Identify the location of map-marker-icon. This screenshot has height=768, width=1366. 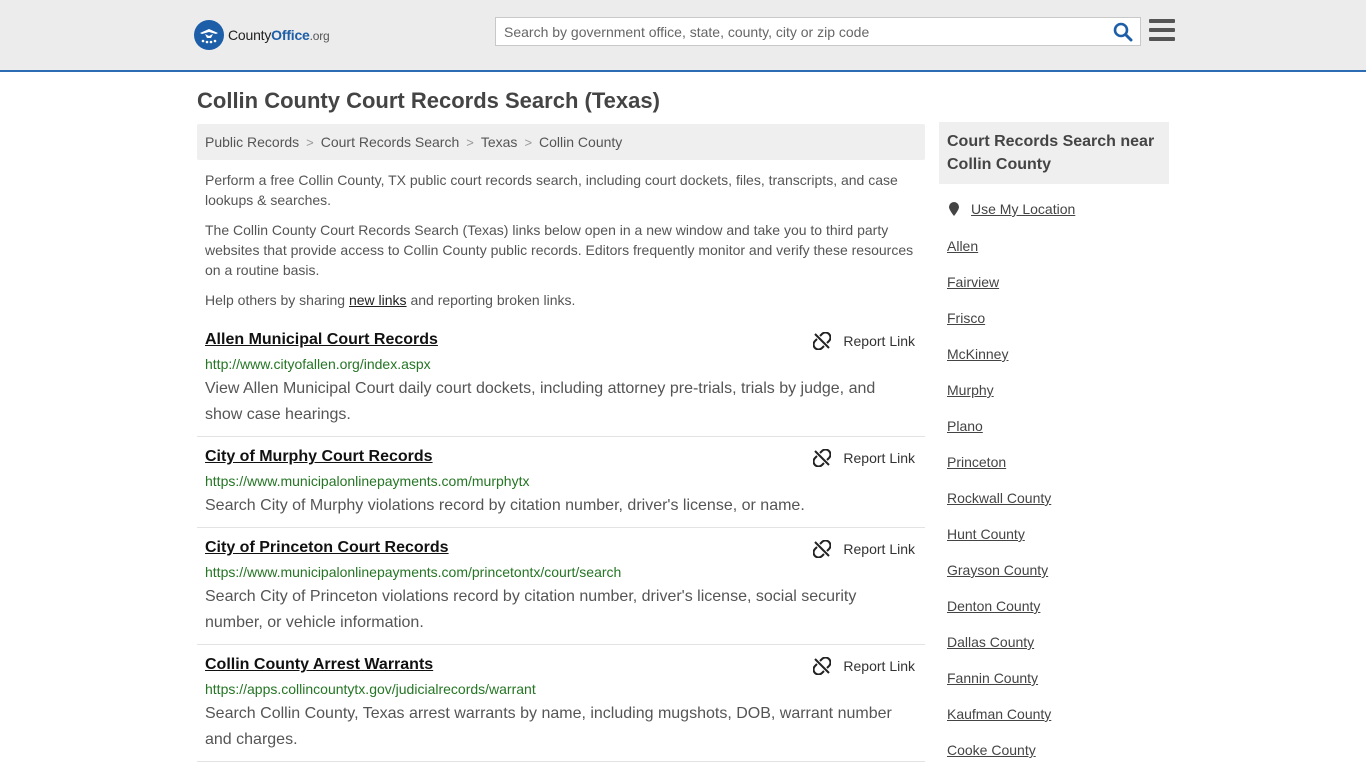
(954, 209).